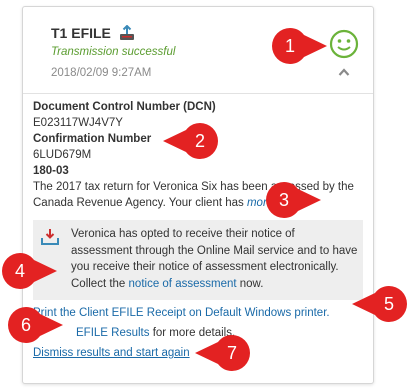 The width and height of the screenshot is (411, 391). What do you see at coordinates (192, 333) in the screenshot?
I see `efile-results-suffix: for more details.` at bounding box center [192, 333].